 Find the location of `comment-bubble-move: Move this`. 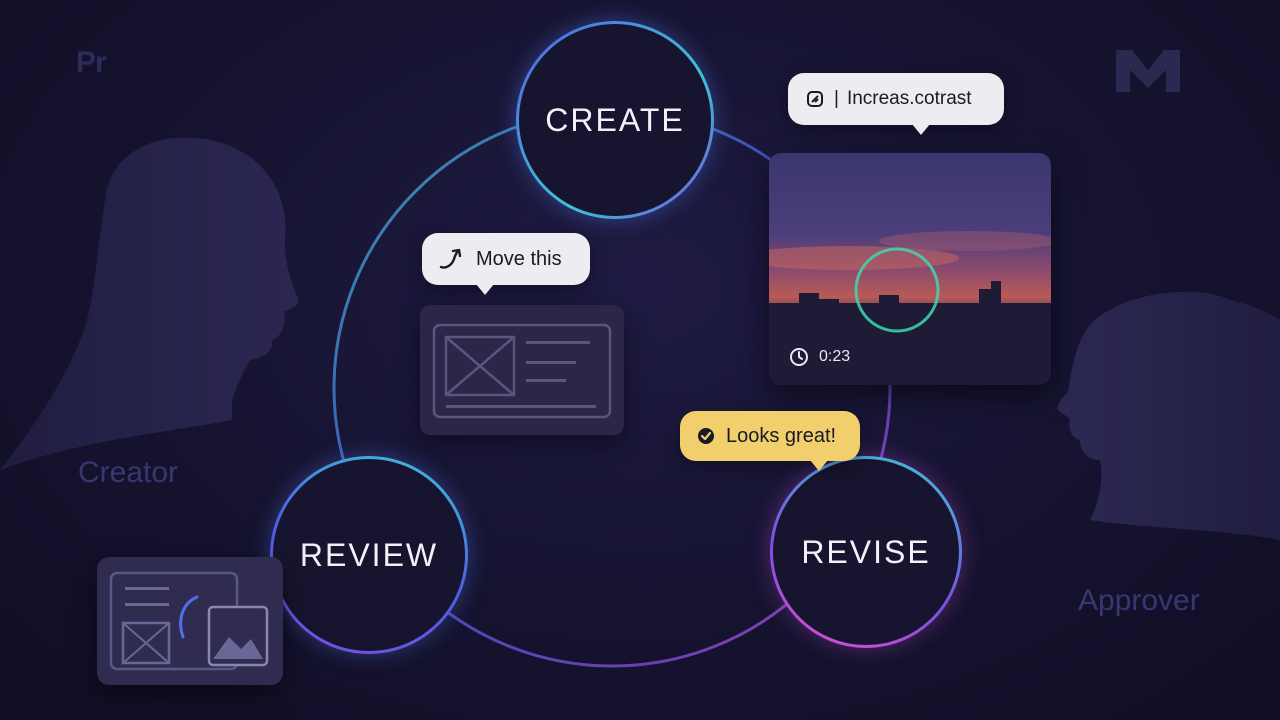

comment-bubble-move: Move this is located at coordinates (506, 264).